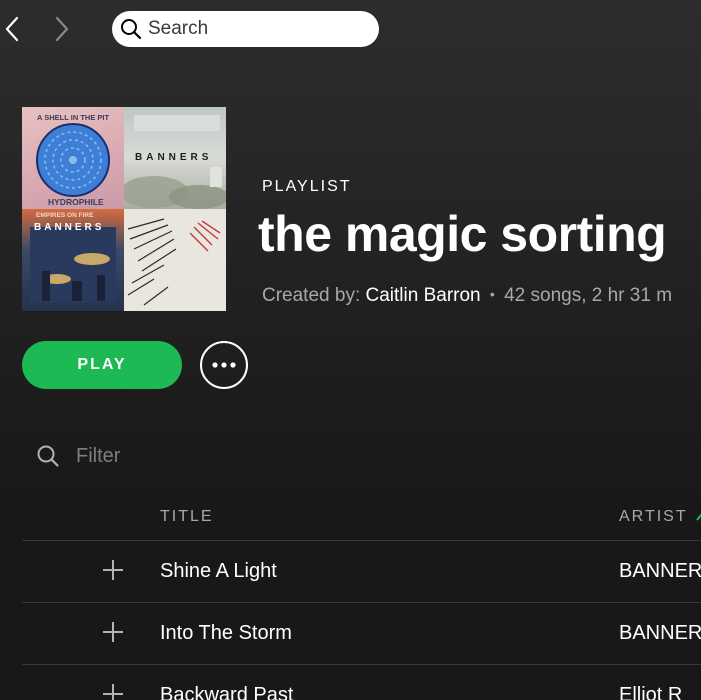 This screenshot has height=700, width=701. Describe the element at coordinates (423, 295) in the screenshot. I see `owner-link: Caitlin Barron` at that location.